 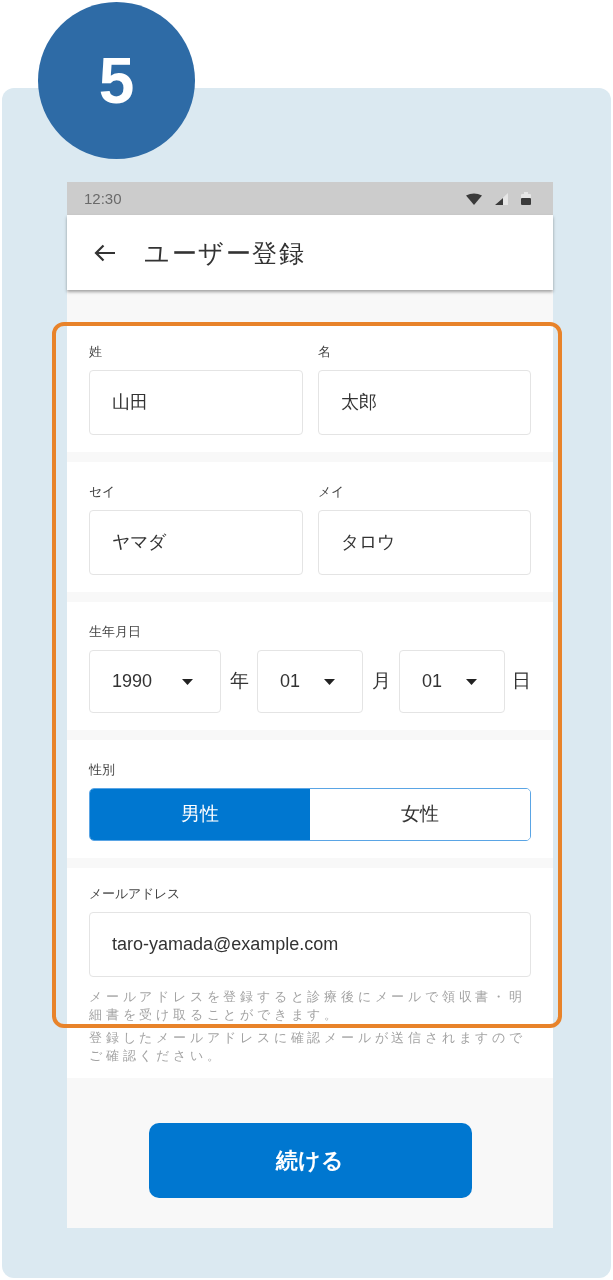 What do you see at coordinates (310, 1160) in the screenshot?
I see `continue-button: 続ける` at bounding box center [310, 1160].